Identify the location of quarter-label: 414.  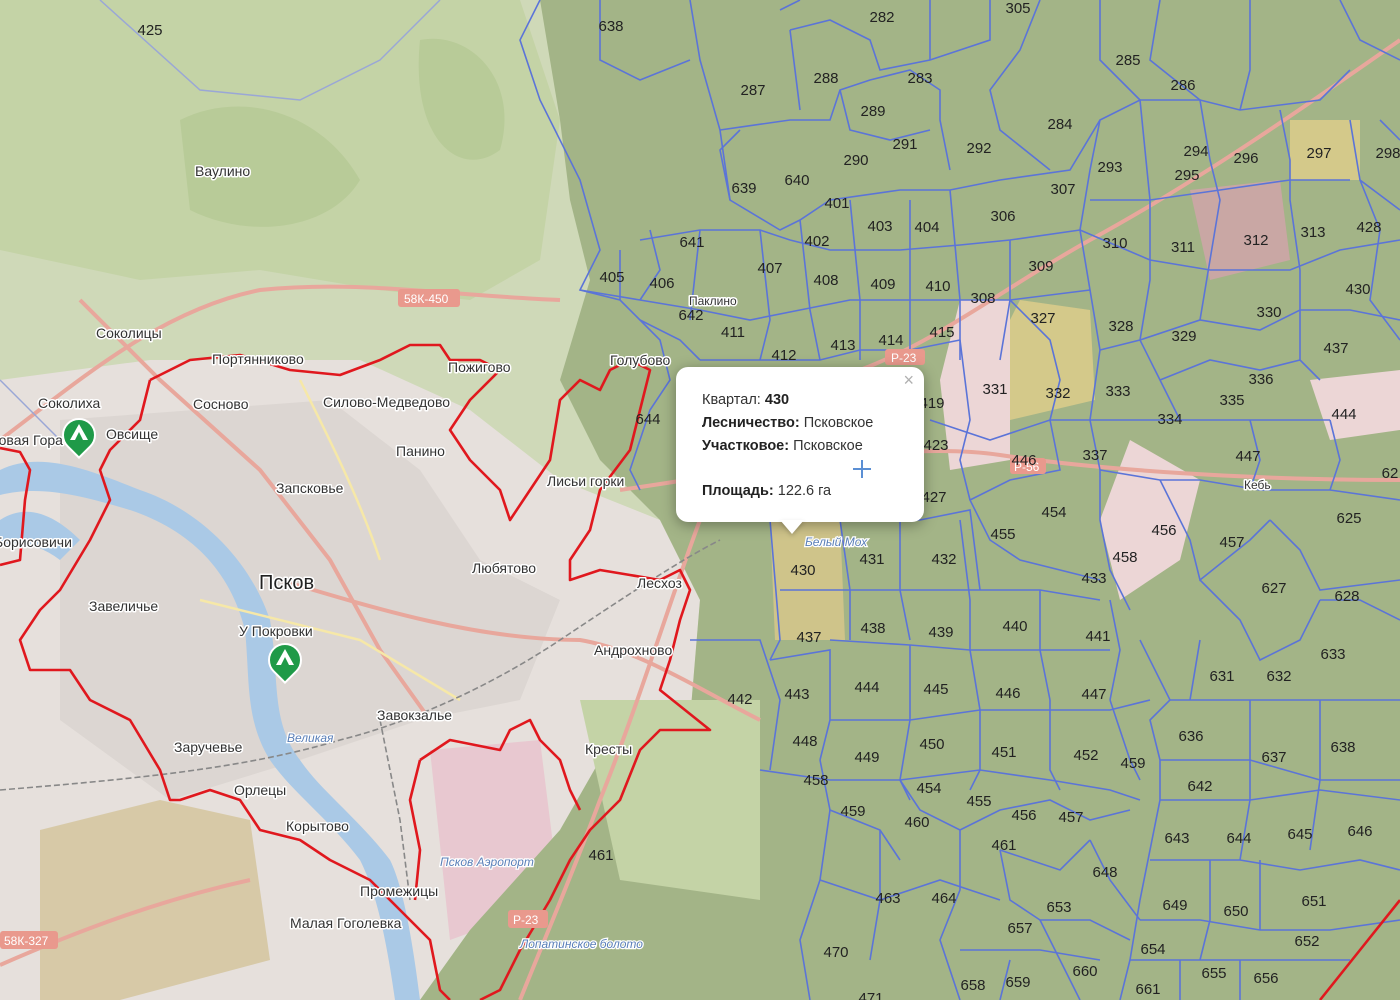
(890, 340).